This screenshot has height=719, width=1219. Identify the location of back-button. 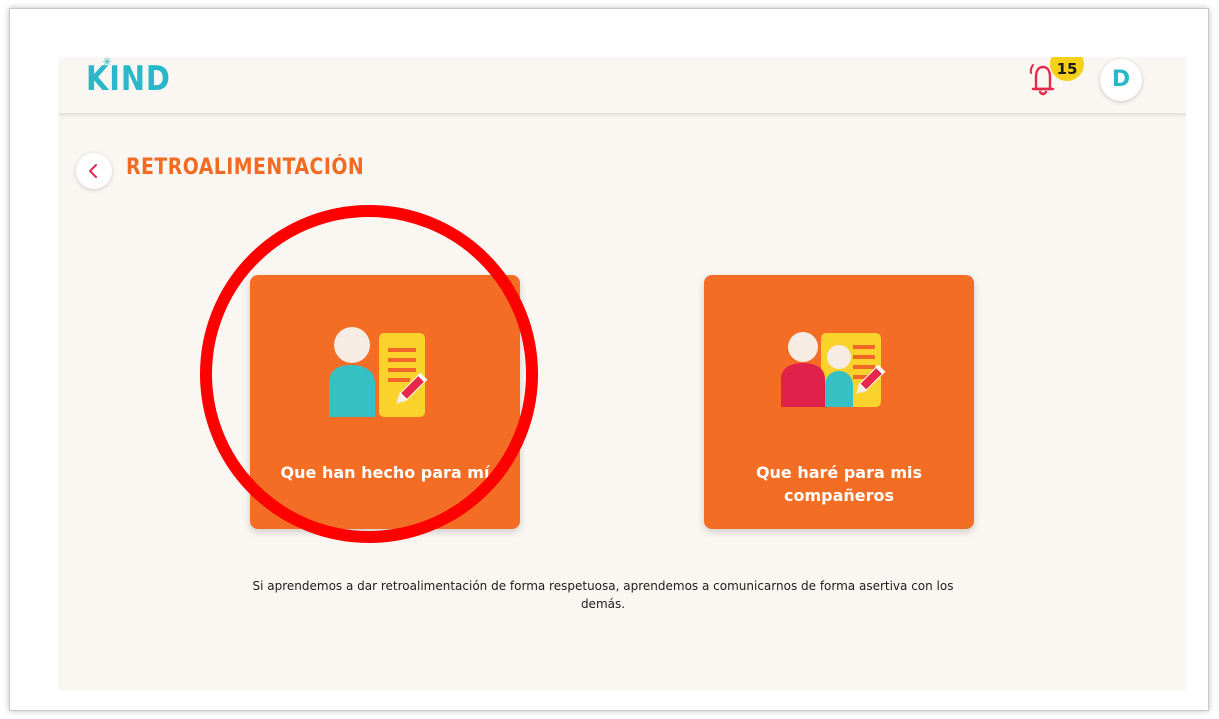
(94, 171).